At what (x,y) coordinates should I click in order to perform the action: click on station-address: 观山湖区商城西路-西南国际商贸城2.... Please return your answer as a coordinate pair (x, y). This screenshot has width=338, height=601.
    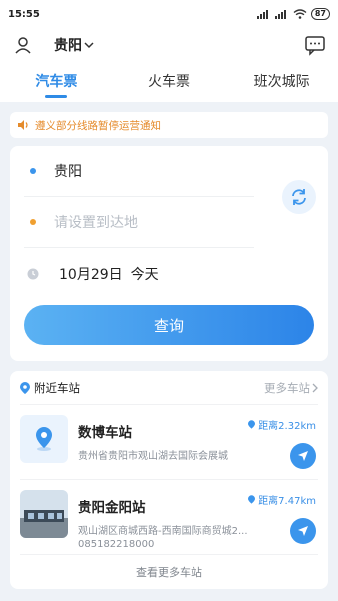
    Looking at the image, I should click on (163, 531).